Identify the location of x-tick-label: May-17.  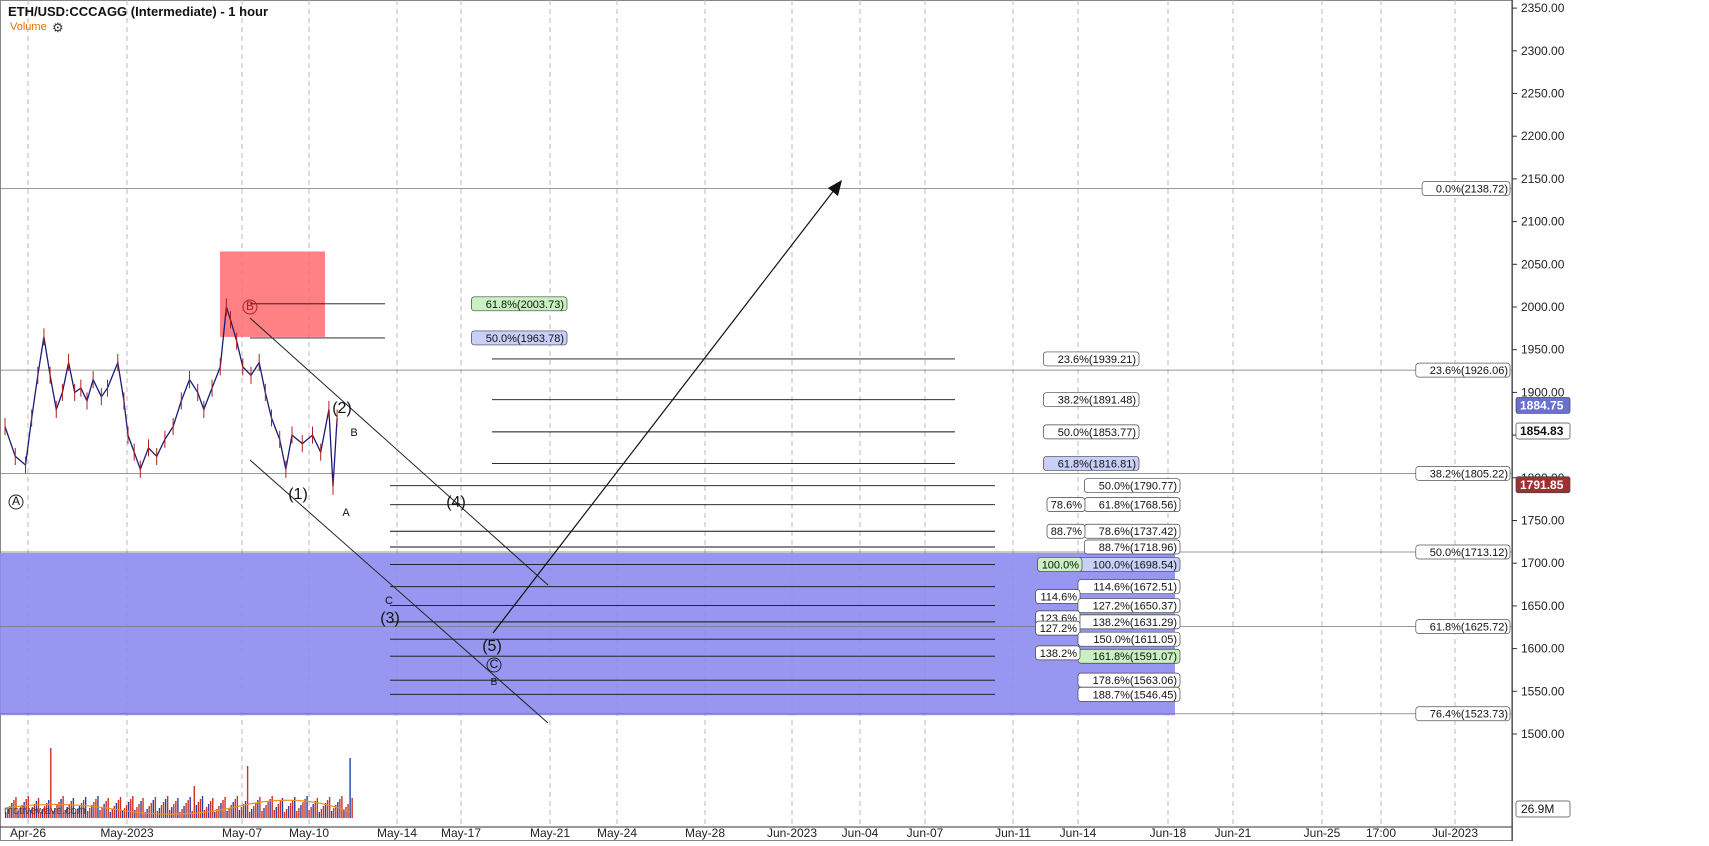
(461, 833).